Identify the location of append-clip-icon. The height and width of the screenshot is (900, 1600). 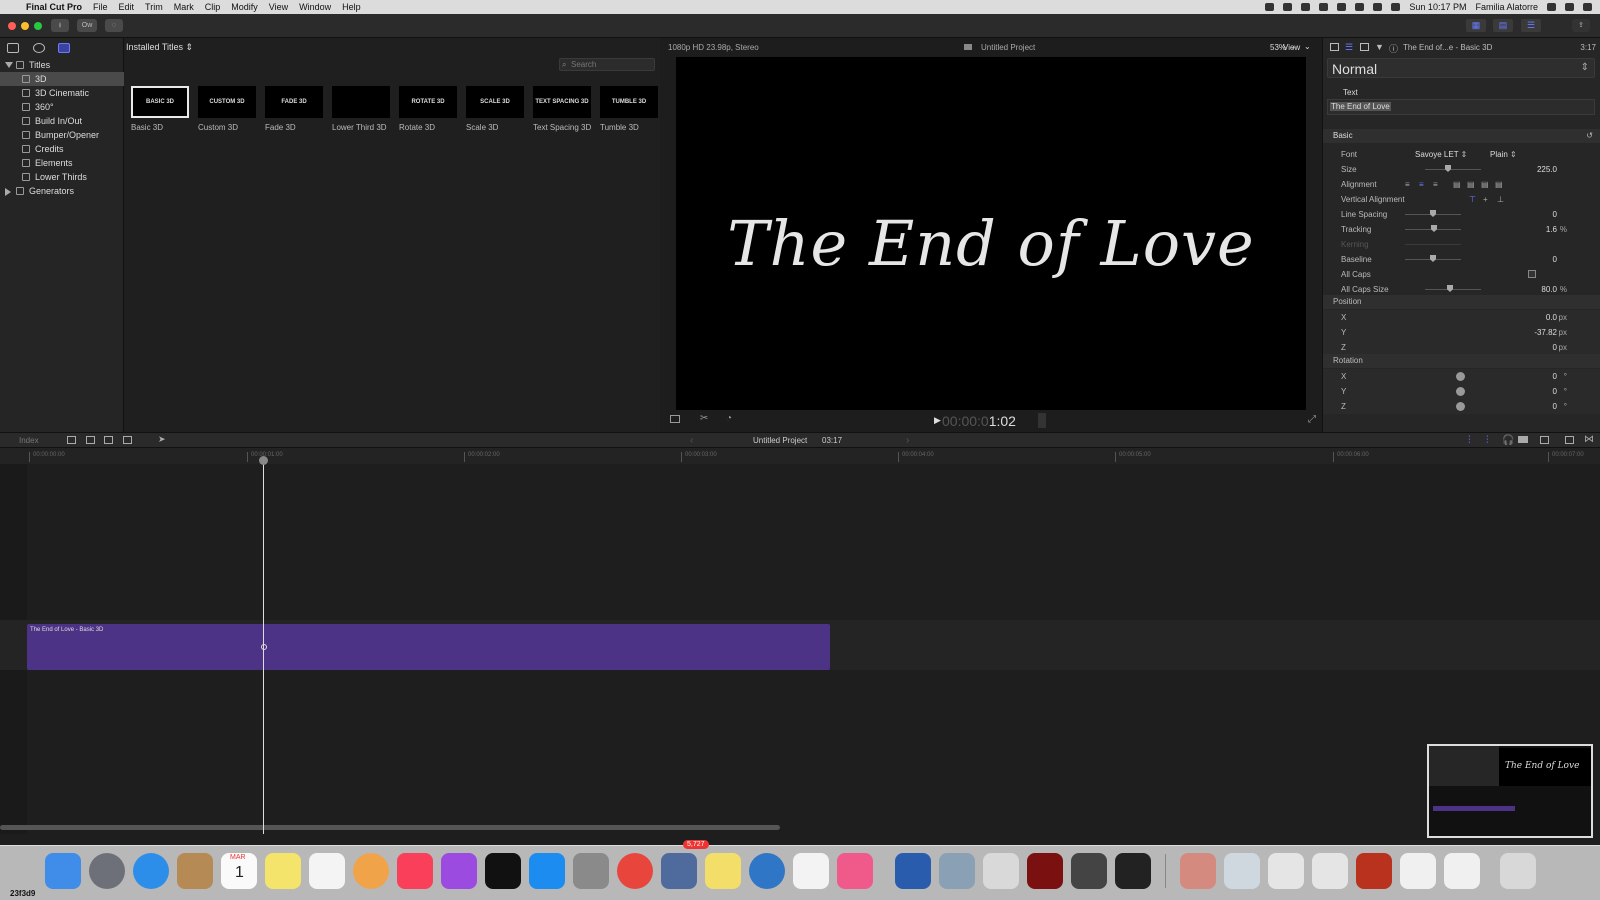
(108, 440).